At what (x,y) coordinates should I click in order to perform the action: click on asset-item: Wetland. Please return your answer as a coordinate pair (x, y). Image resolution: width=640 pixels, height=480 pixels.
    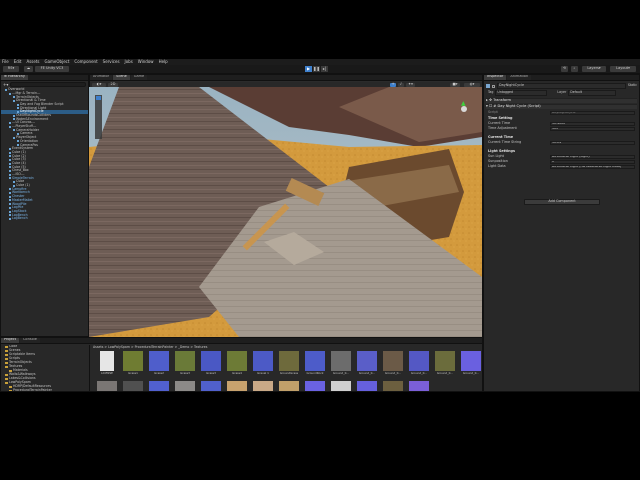
    Looking at the image, I should click on (393, 386).